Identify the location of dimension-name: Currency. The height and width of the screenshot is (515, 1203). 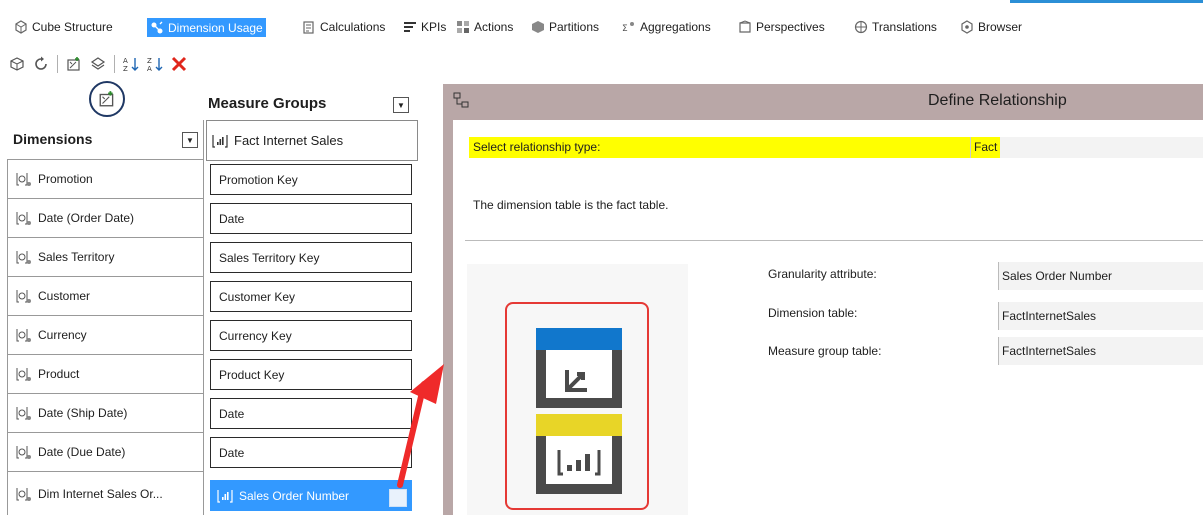
(62, 335).